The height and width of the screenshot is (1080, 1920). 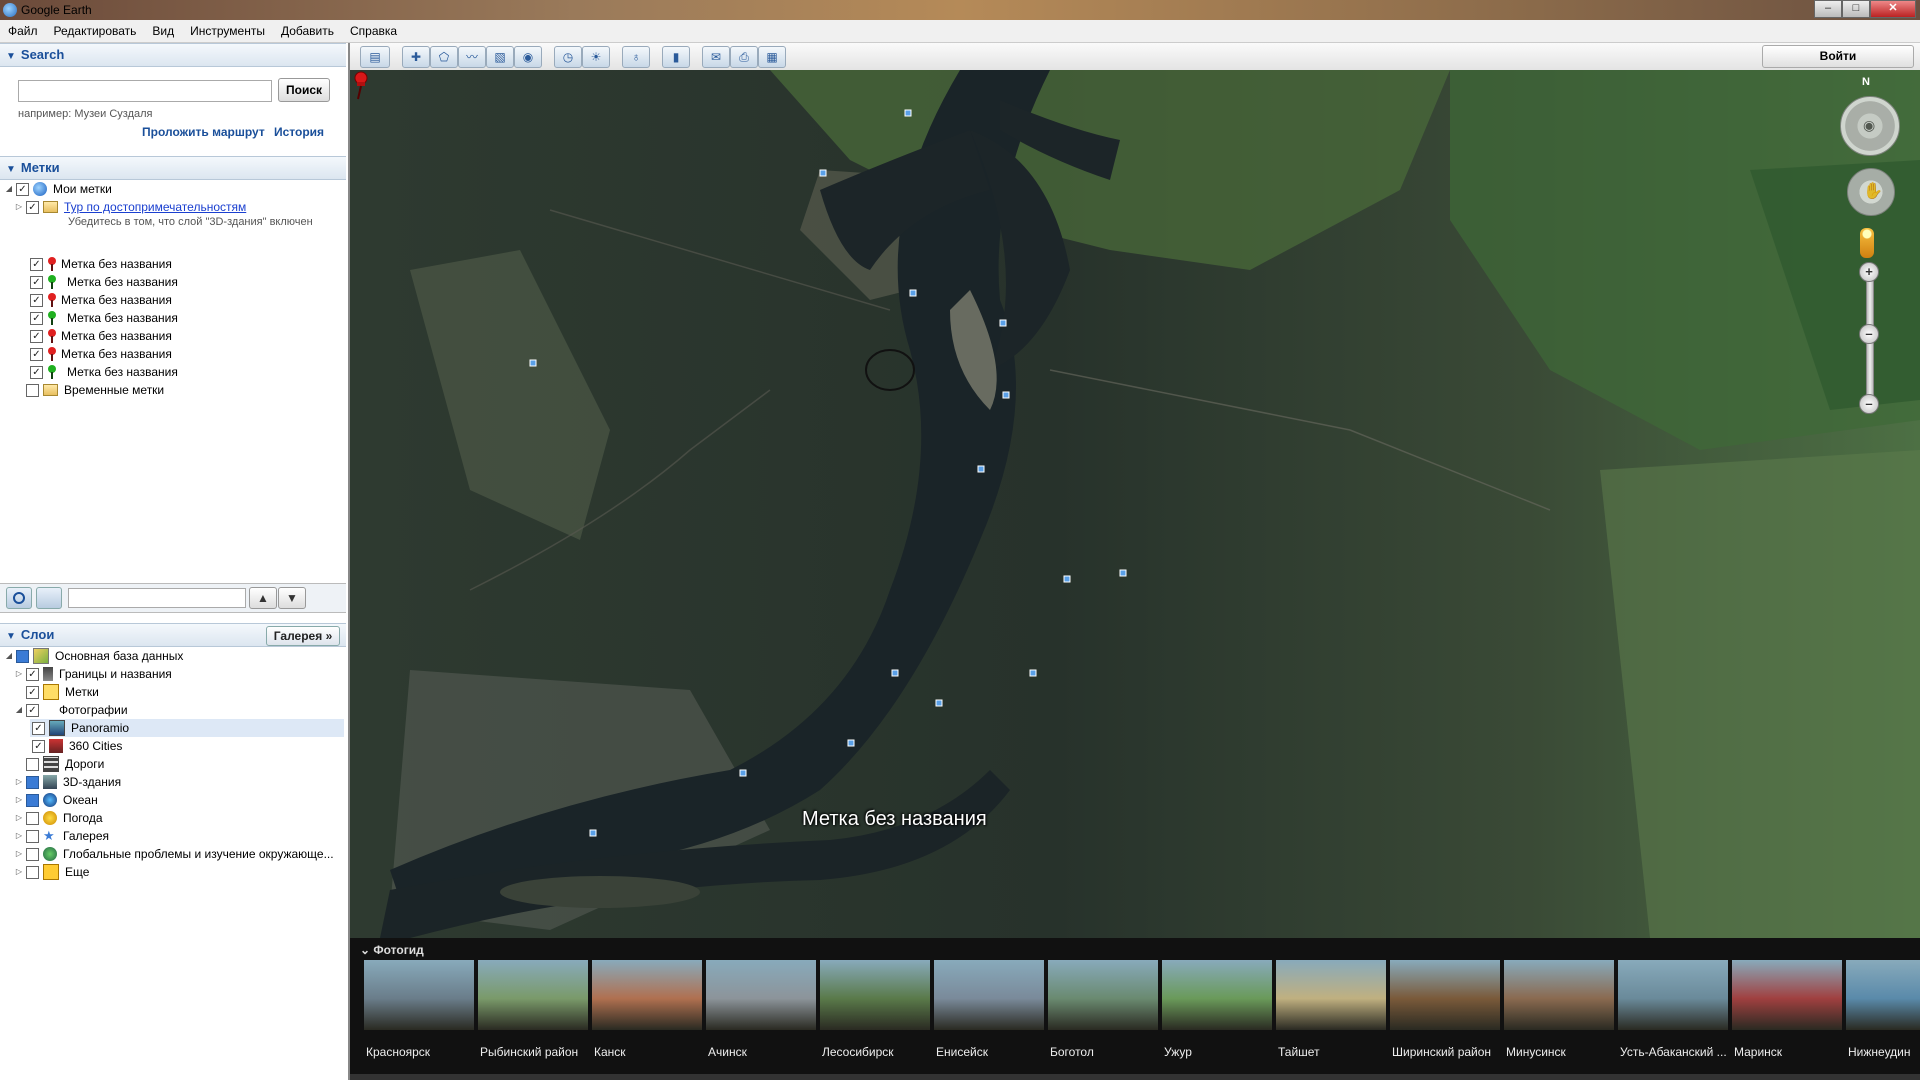 What do you see at coordinates (416, 57) in the screenshot?
I see `add-placemark-button: ✚` at bounding box center [416, 57].